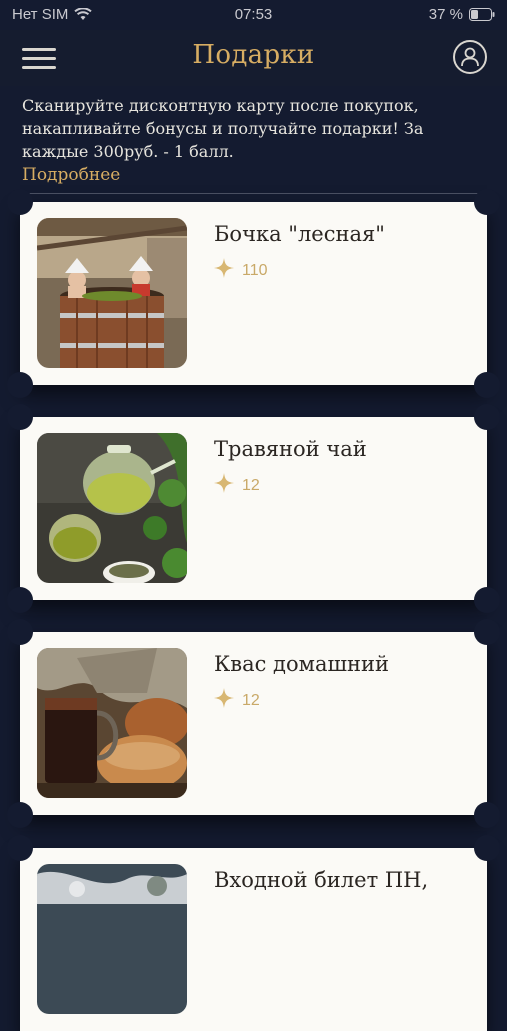 This screenshot has height=1031, width=507. What do you see at coordinates (470, 57) in the screenshot?
I see `profile-icon` at bounding box center [470, 57].